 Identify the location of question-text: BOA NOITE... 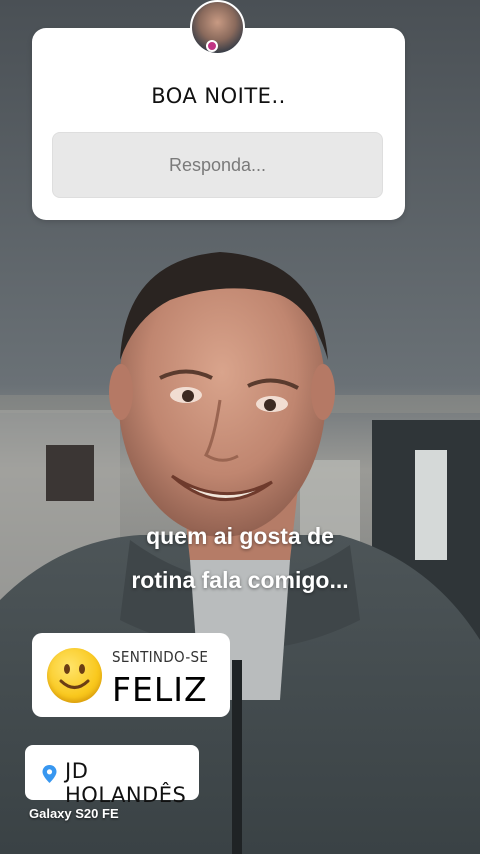
(218, 96).